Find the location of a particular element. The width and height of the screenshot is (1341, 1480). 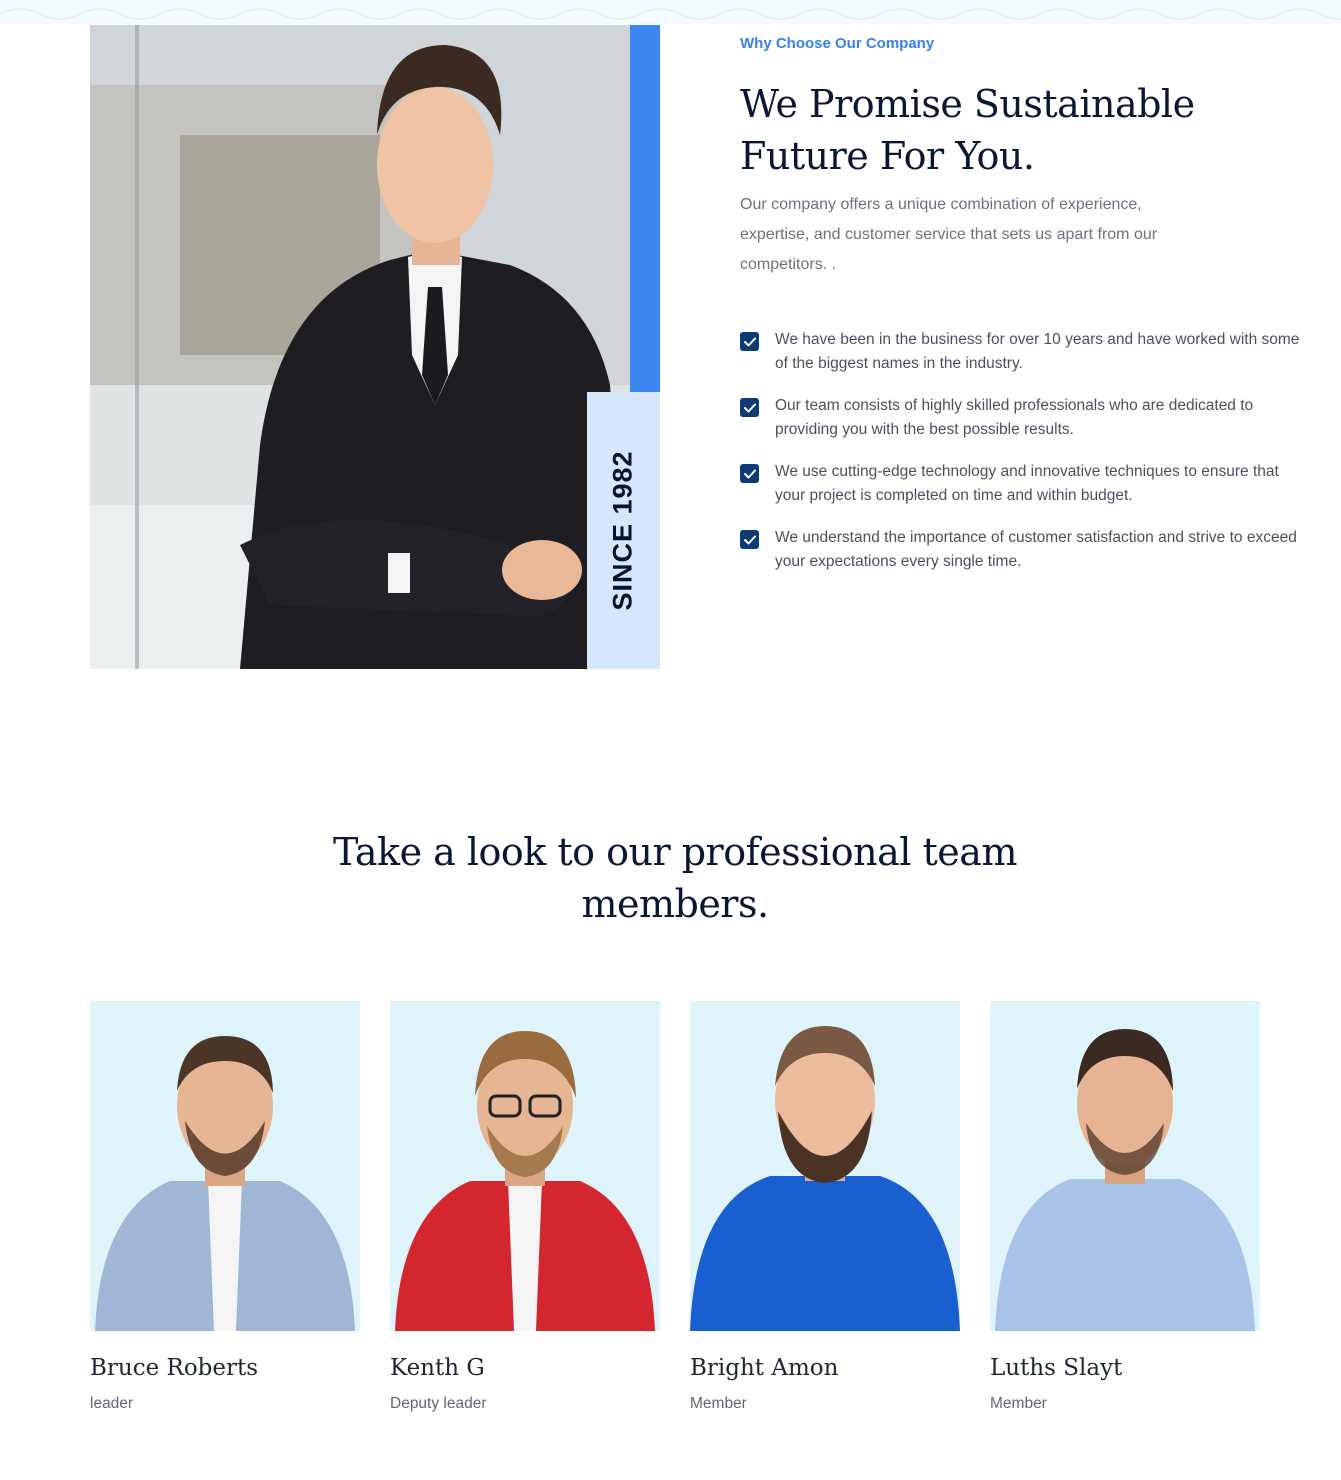

accent-blue-bar is located at coordinates (645, 208).